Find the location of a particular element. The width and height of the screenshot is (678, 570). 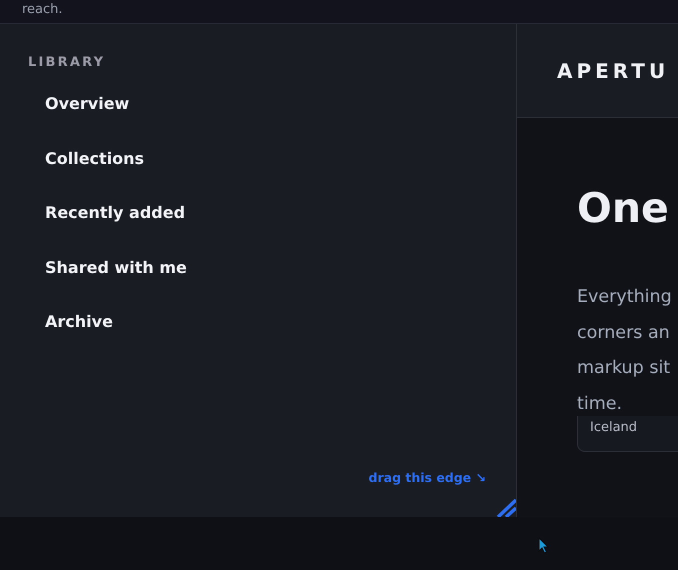

cut-off-text: reach. is located at coordinates (42, 10).